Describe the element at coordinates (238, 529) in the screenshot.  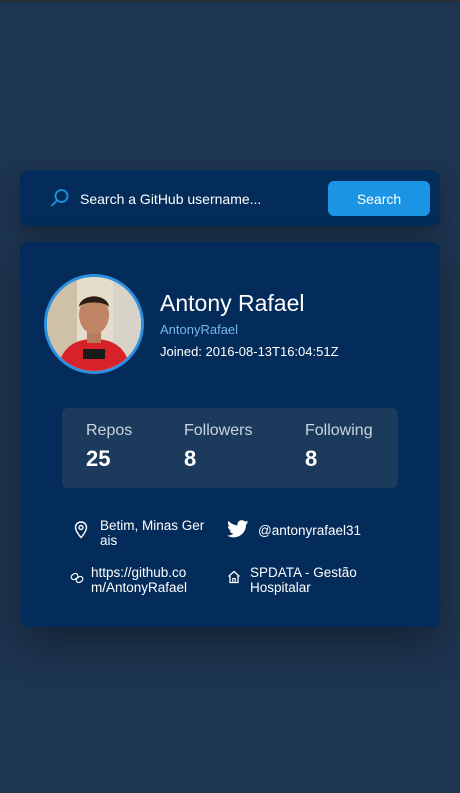
I see `twitter-icon` at that location.